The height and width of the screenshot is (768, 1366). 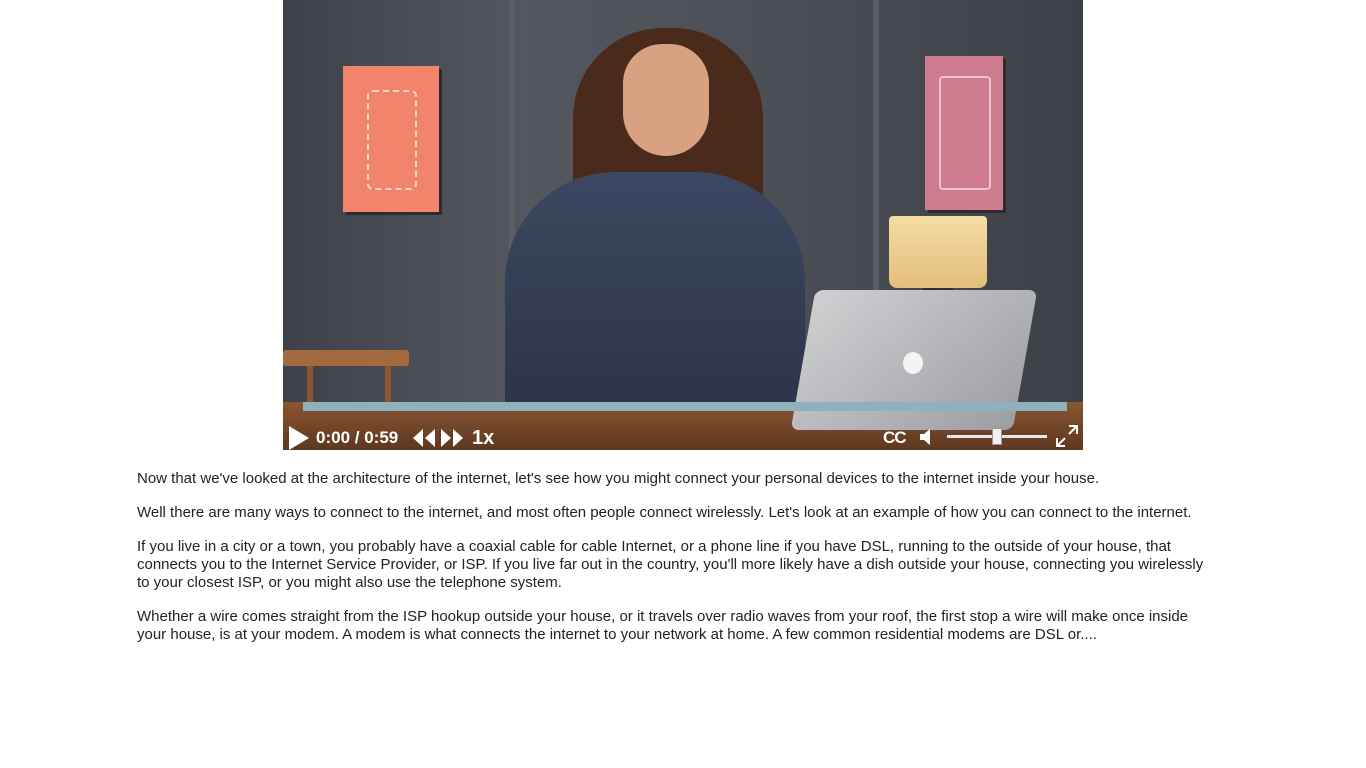 I want to click on progress-bar, so click(x=685, y=406).